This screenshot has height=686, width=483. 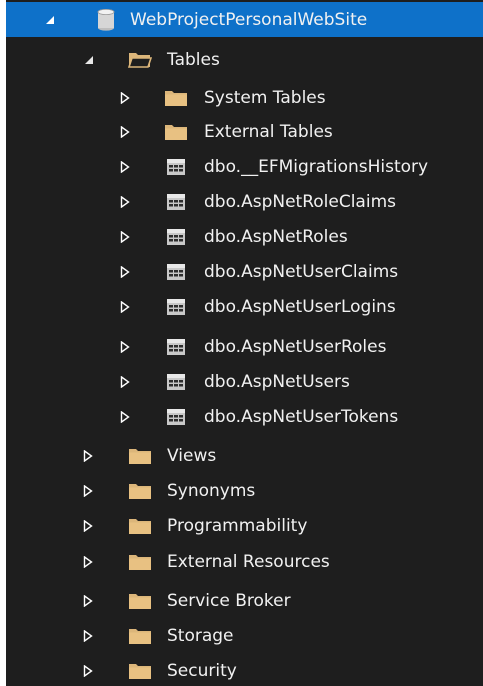 What do you see at coordinates (265, 97) in the screenshot?
I see `system-tables-label: System Tables` at bounding box center [265, 97].